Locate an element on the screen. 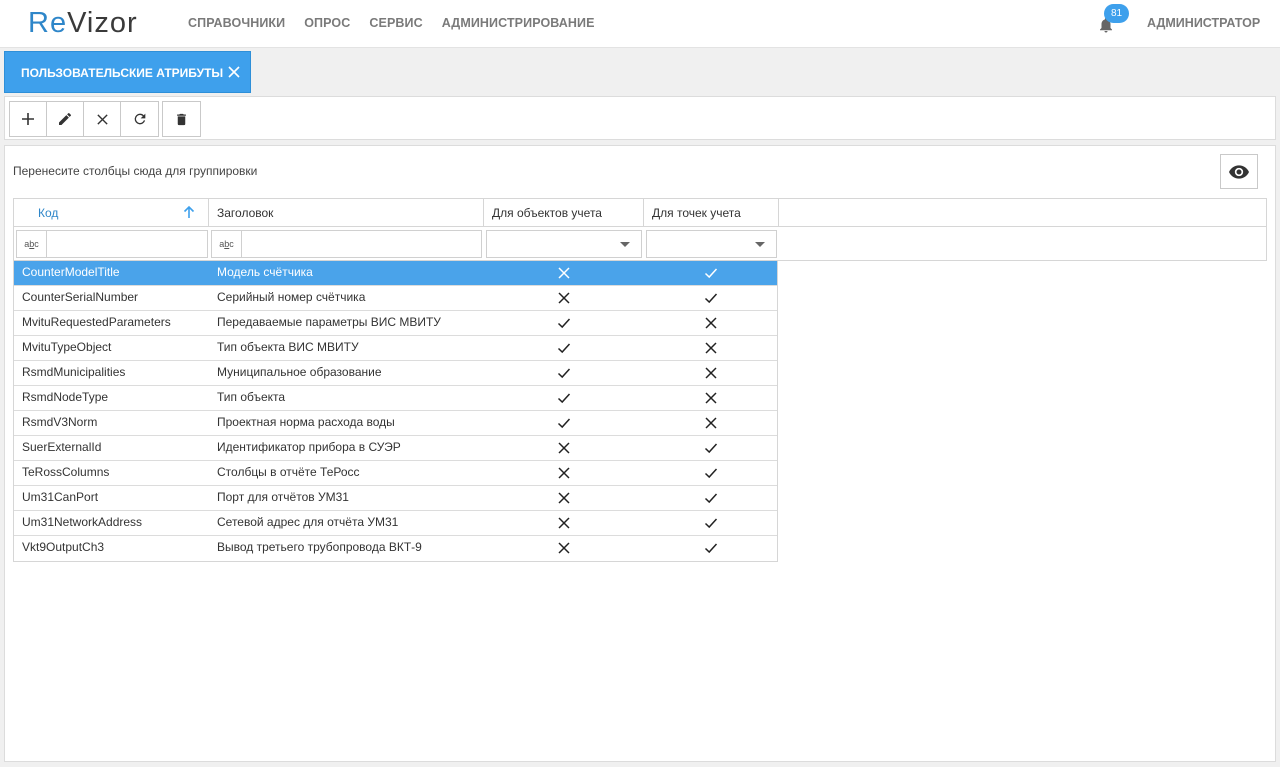 Image resolution: width=1280 pixels, height=767 pixels. edit-button-group is located at coordinates (84, 119).